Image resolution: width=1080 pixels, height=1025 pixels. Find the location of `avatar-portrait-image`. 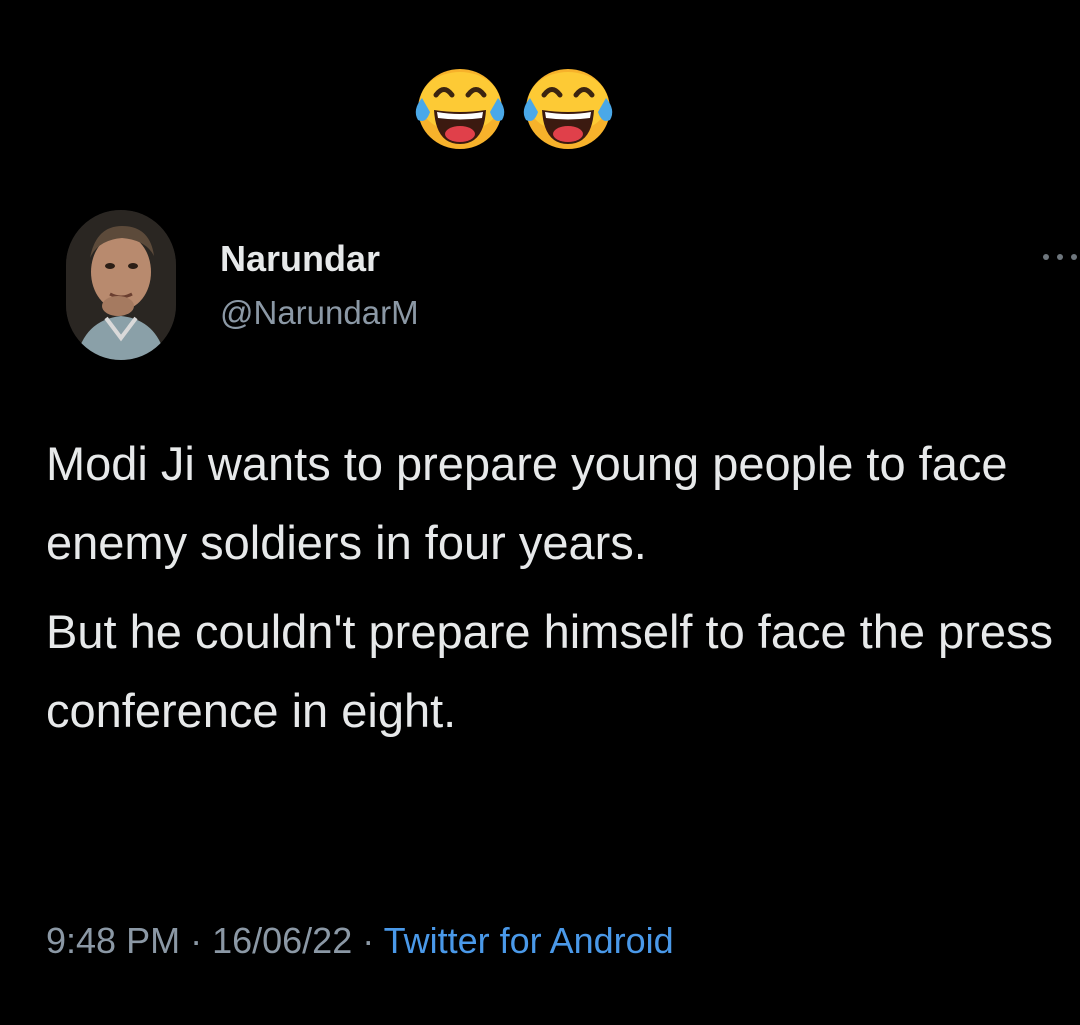

avatar-portrait-image is located at coordinates (121, 285).